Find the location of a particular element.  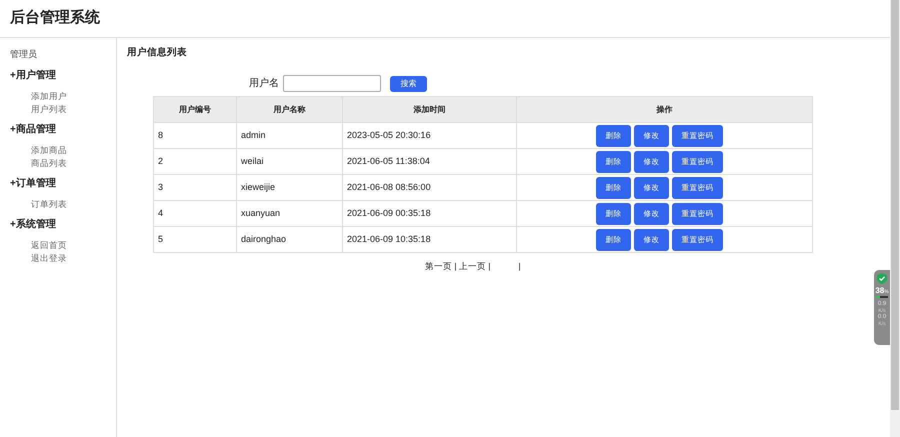

table-cell: 2021-06-08 08:56:00 is located at coordinates (429, 187).